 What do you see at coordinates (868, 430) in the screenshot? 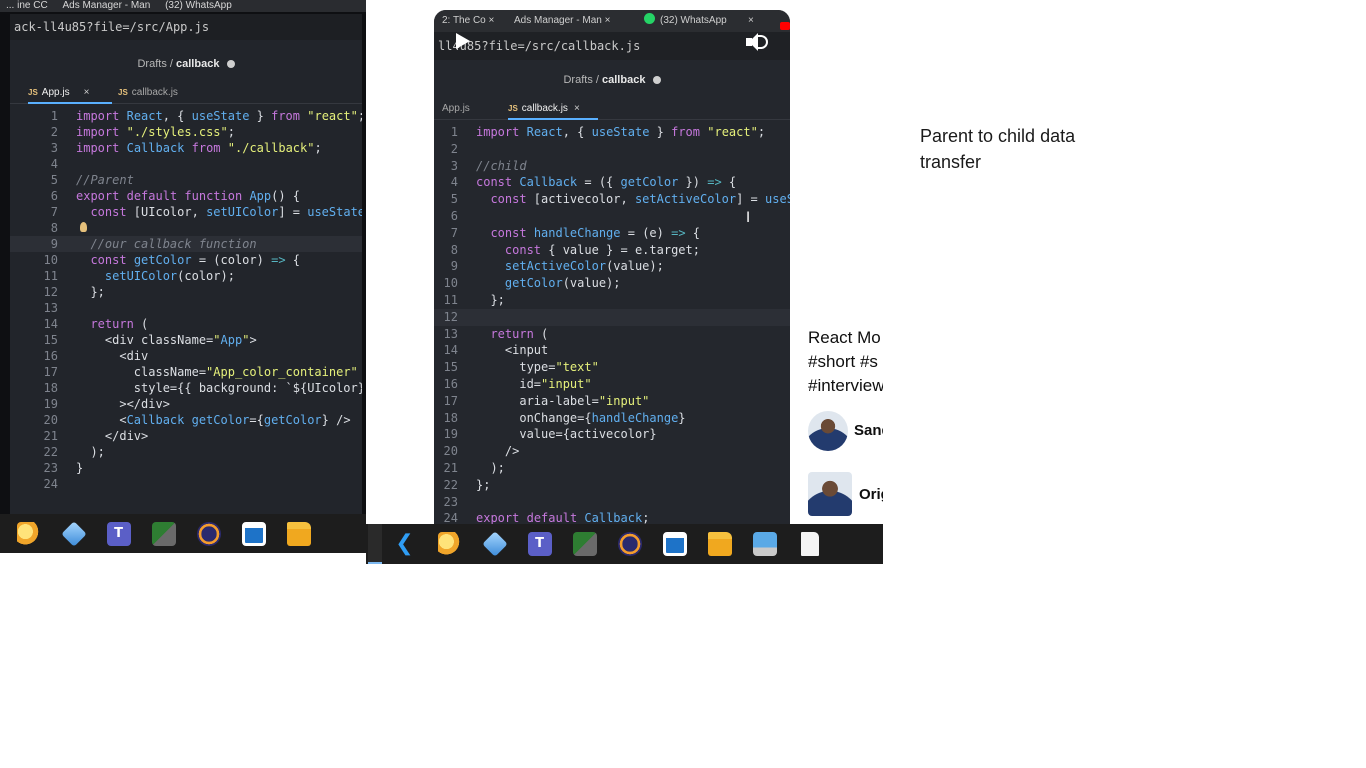
I see `channel-name: Sand` at bounding box center [868, 430].